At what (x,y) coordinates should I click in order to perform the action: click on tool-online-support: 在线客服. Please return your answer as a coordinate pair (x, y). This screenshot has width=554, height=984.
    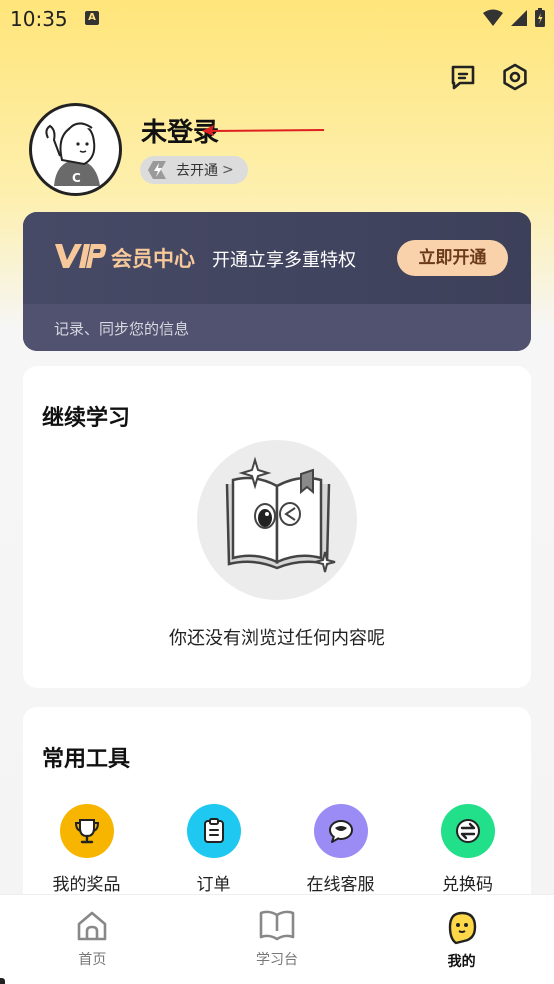
    Looking at the image, I should click on (340, 849).